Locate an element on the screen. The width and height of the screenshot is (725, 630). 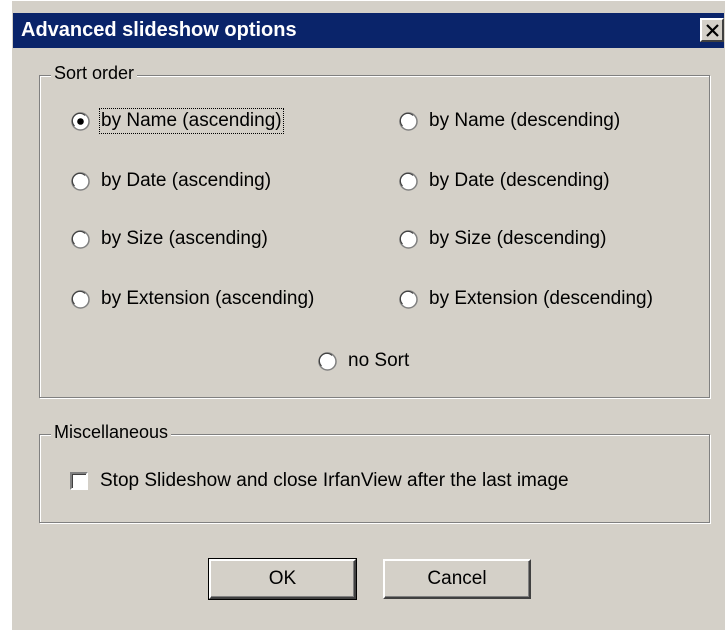
radio-date-descending: by Date (descending) is located at coordinates (504, 181).